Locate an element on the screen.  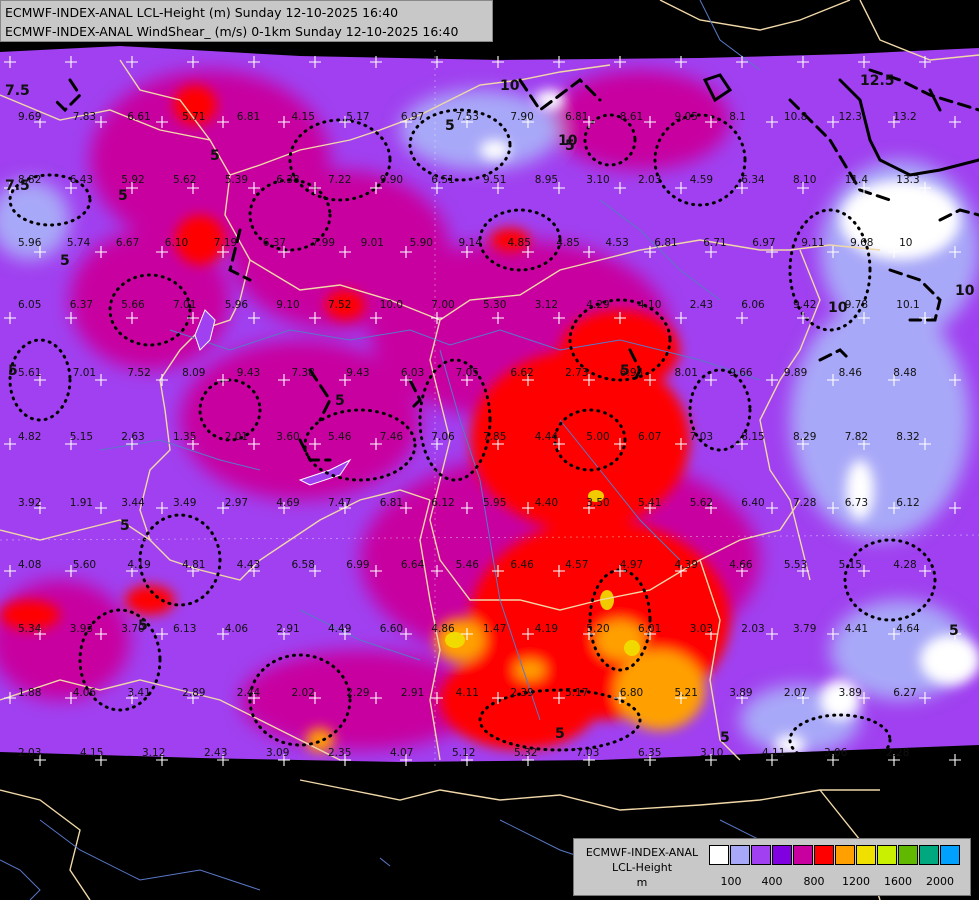
shear-value: 6.61 is located at coordinates (138, 117).